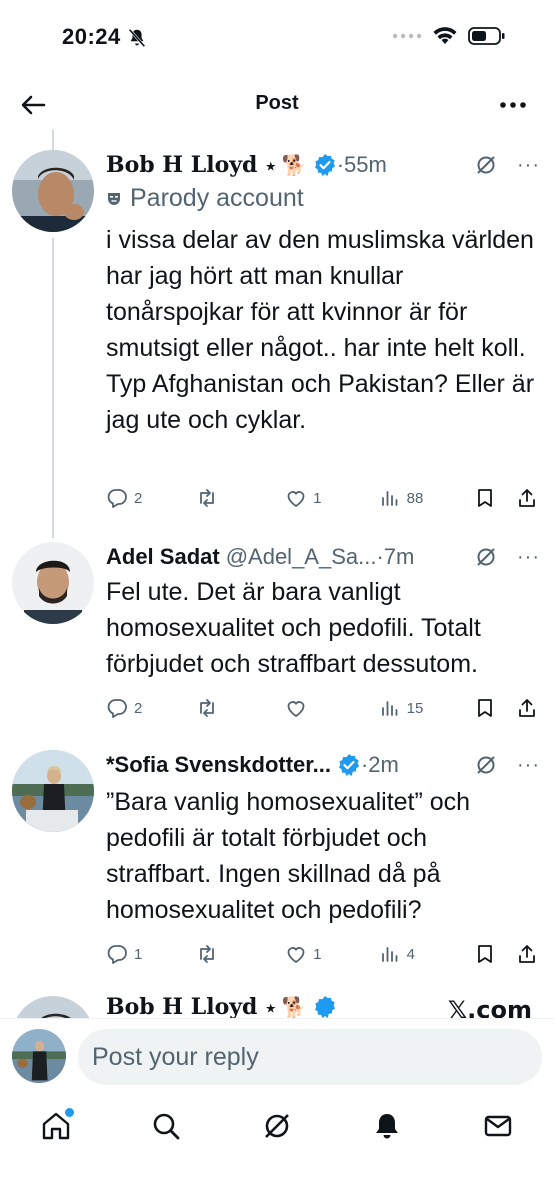 The image size is (554, 1200). I want to click on tab-home, so click(56, 1126).